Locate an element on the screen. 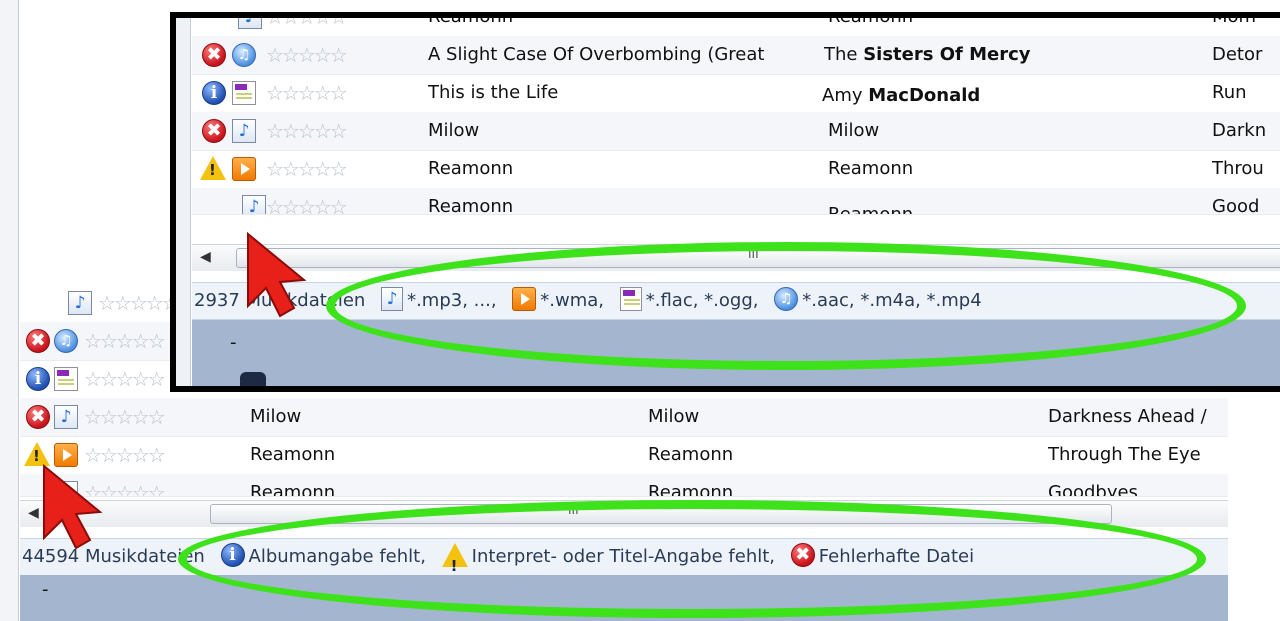  artist-cell: Amy MacDonald is located at coordinates (1007, 96).